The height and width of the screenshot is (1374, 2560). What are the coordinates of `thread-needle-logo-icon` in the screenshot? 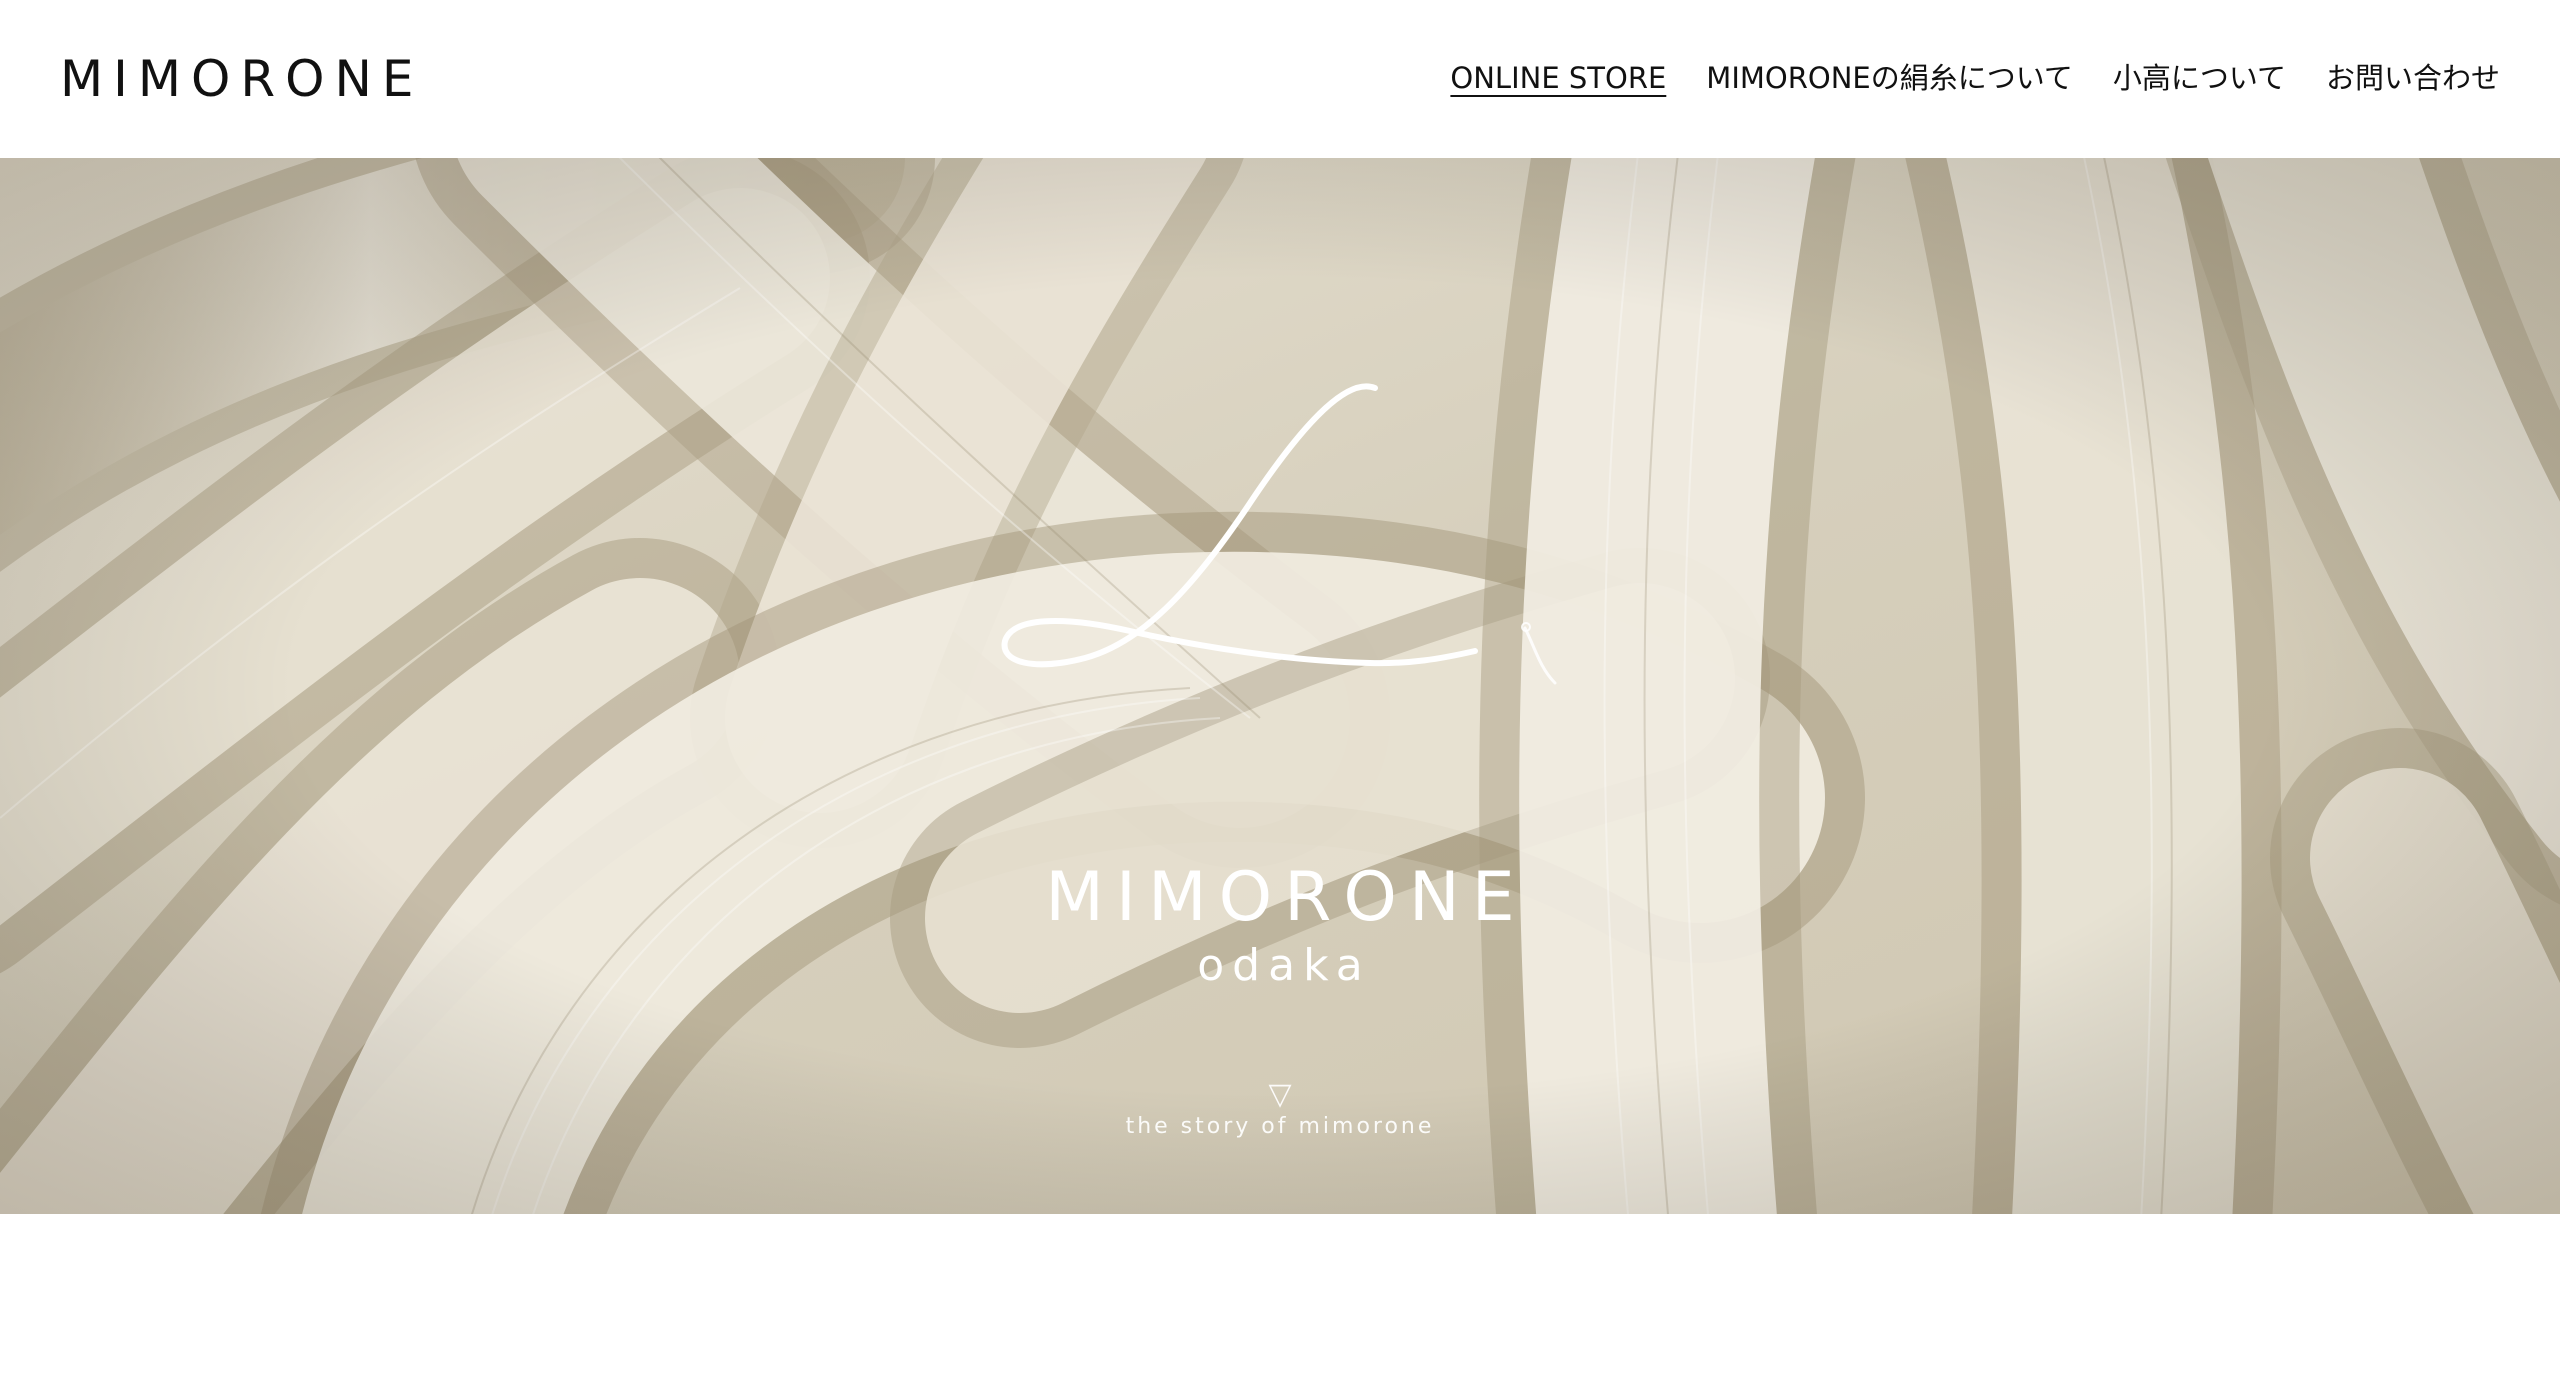 It's located at (1279, 534).